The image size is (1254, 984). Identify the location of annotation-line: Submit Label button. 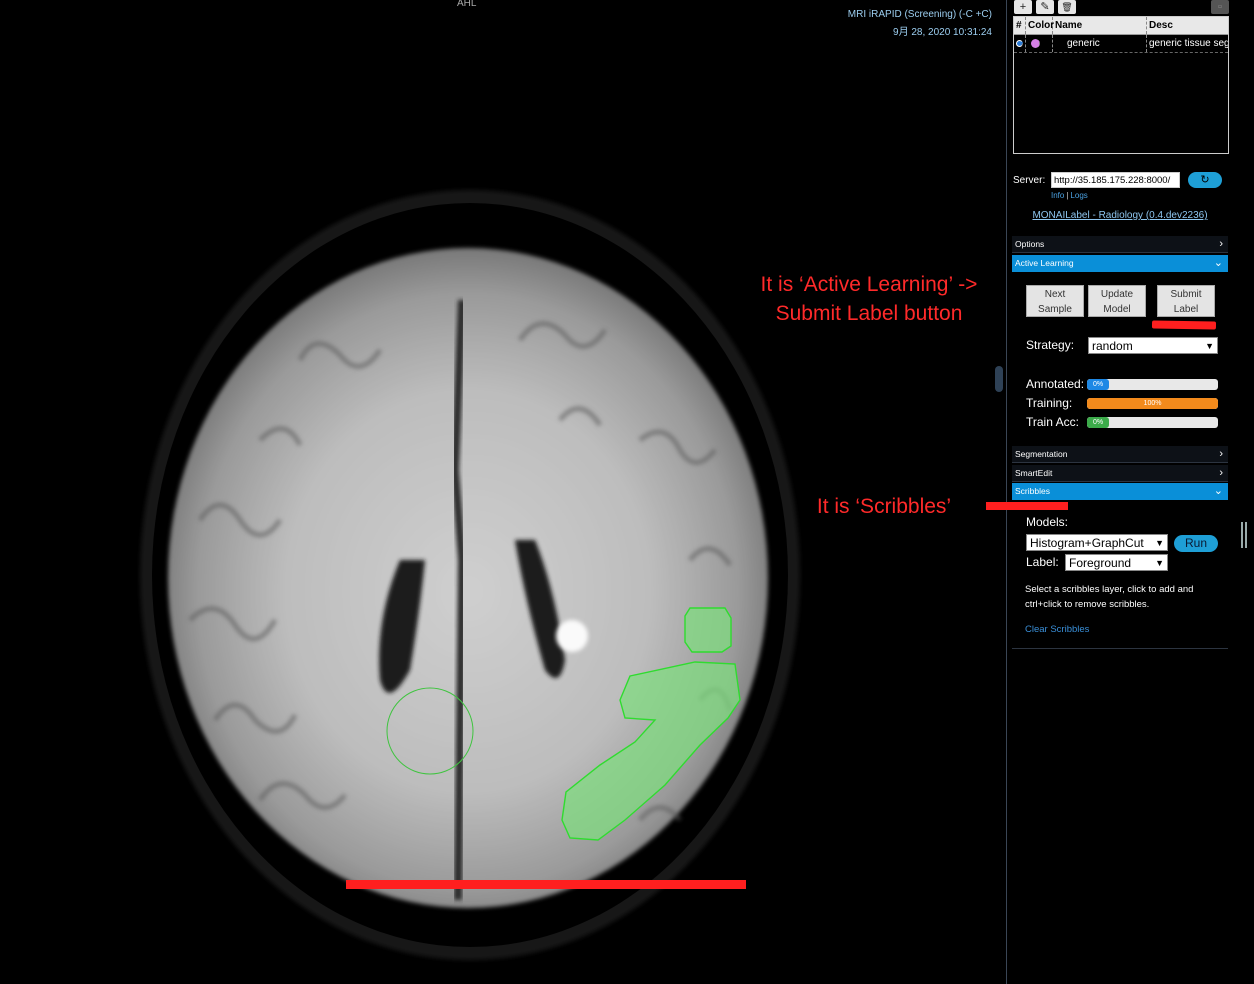
(869, 313).